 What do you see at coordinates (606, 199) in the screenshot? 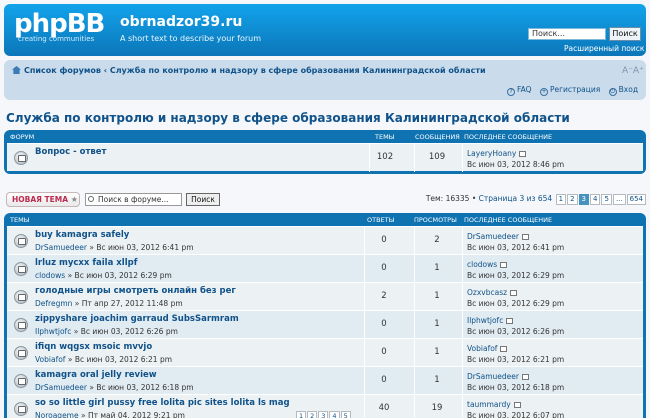
I see `page-link: 5` at bounding box center [606, 199].